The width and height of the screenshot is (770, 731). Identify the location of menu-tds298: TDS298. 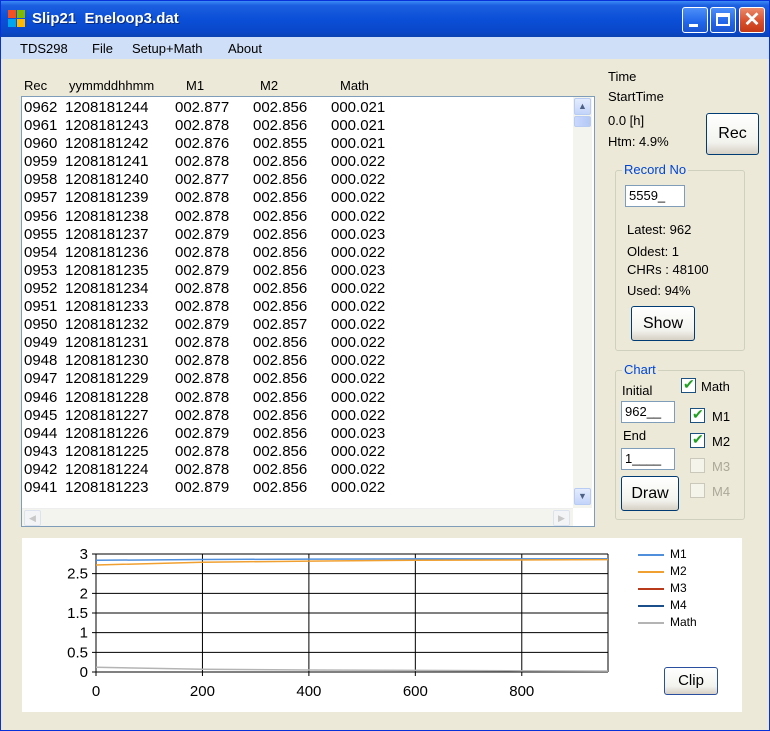
(44, 48).